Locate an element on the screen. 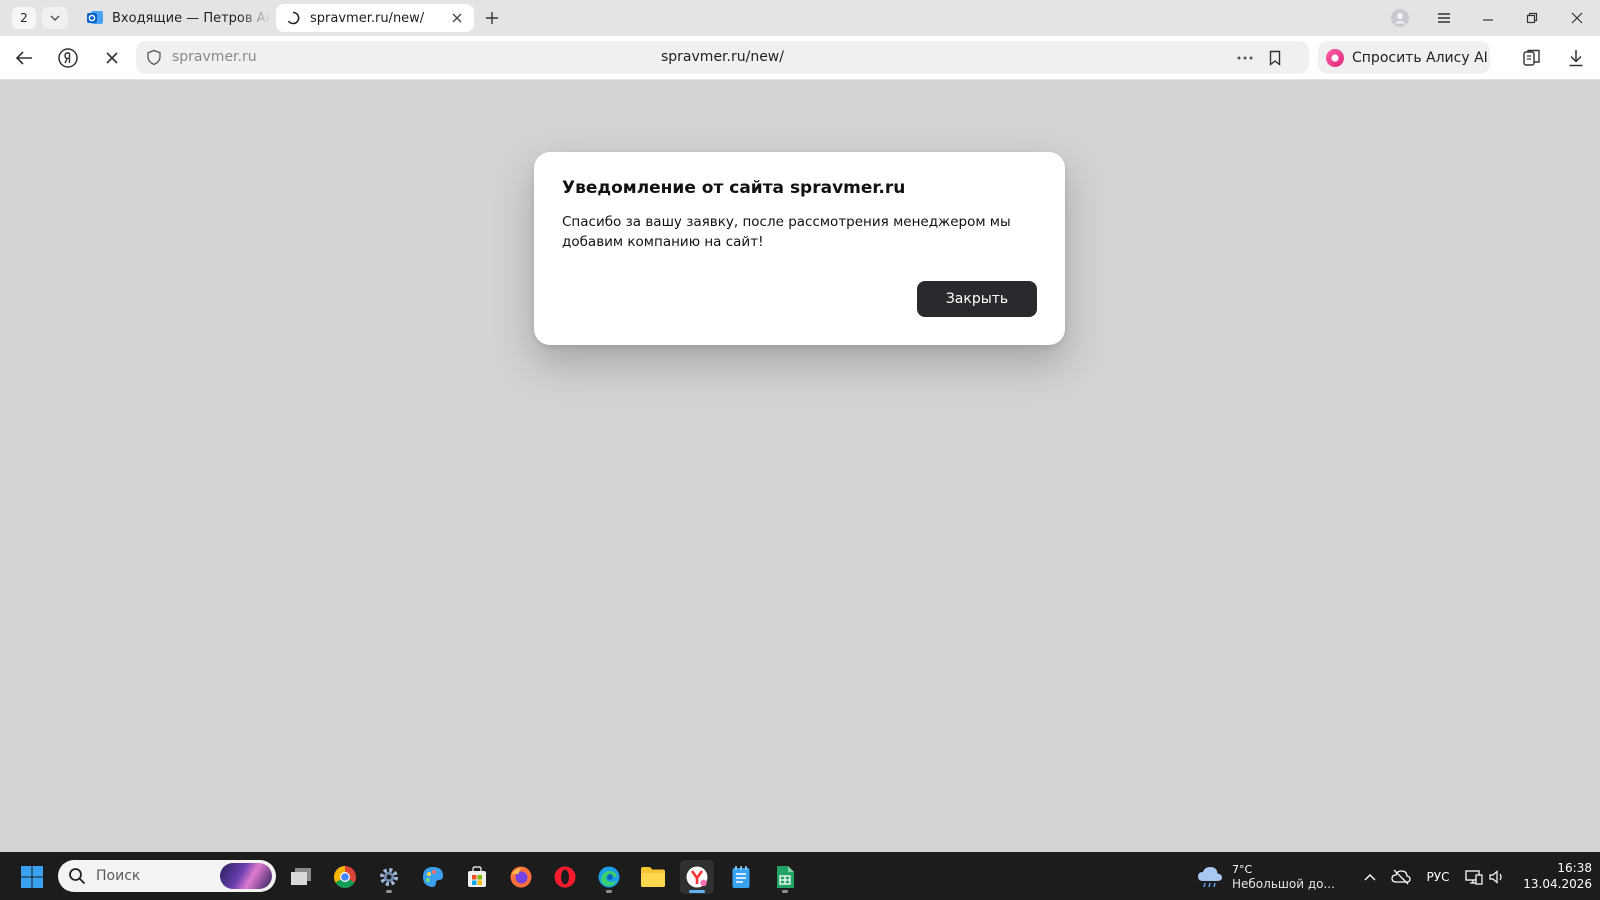 The image size is (1600, 900). menu-icon is located at coordinates (1444, 18).